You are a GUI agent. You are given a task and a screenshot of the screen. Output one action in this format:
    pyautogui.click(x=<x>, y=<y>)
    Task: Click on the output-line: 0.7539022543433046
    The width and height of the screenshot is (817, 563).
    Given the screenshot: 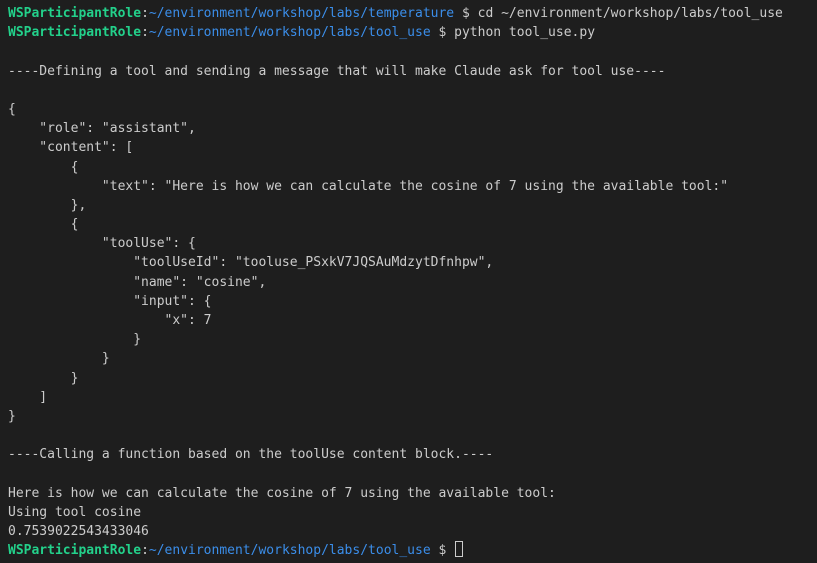 What is the action you would take?
    pyautogui.click(x=78, y=532)
    